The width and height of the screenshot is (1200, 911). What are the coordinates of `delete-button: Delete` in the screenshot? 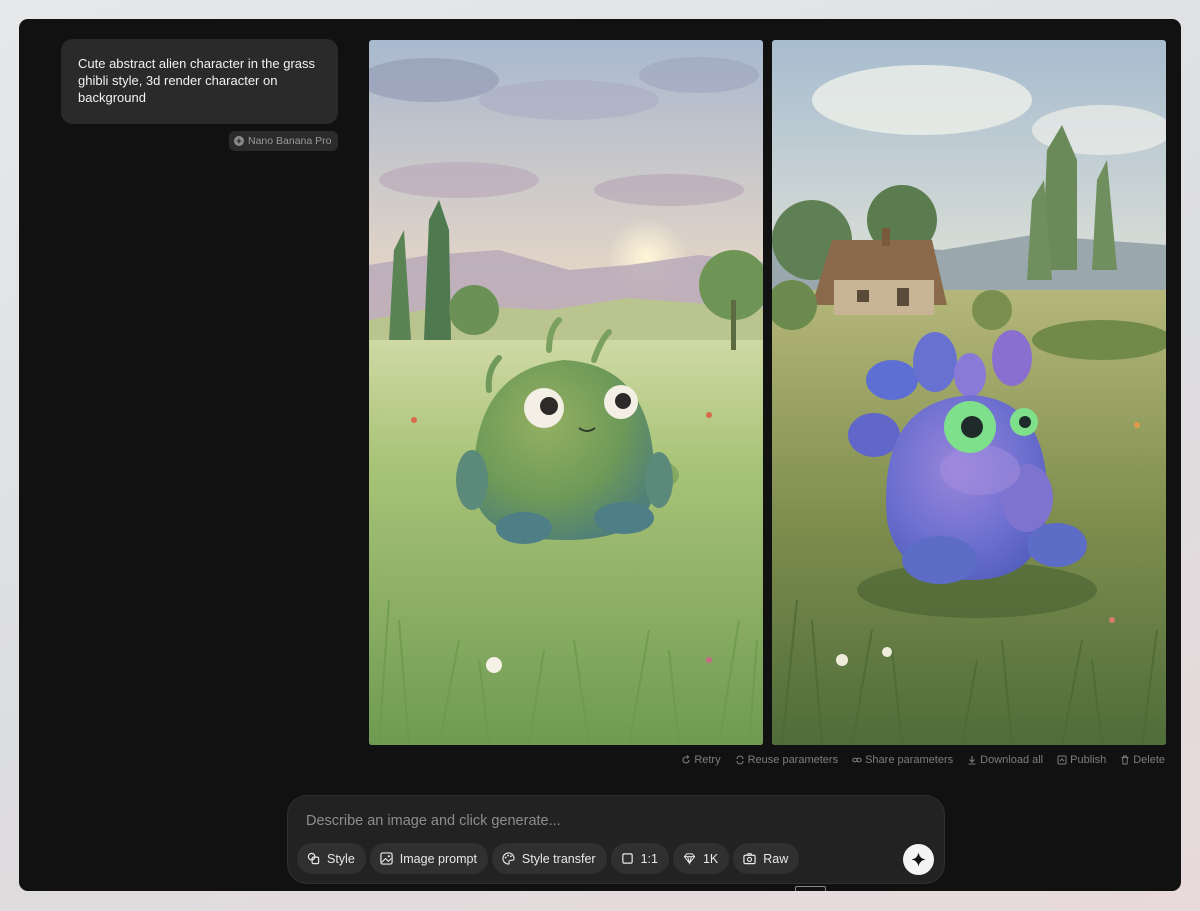 It's located at (1142, 760).